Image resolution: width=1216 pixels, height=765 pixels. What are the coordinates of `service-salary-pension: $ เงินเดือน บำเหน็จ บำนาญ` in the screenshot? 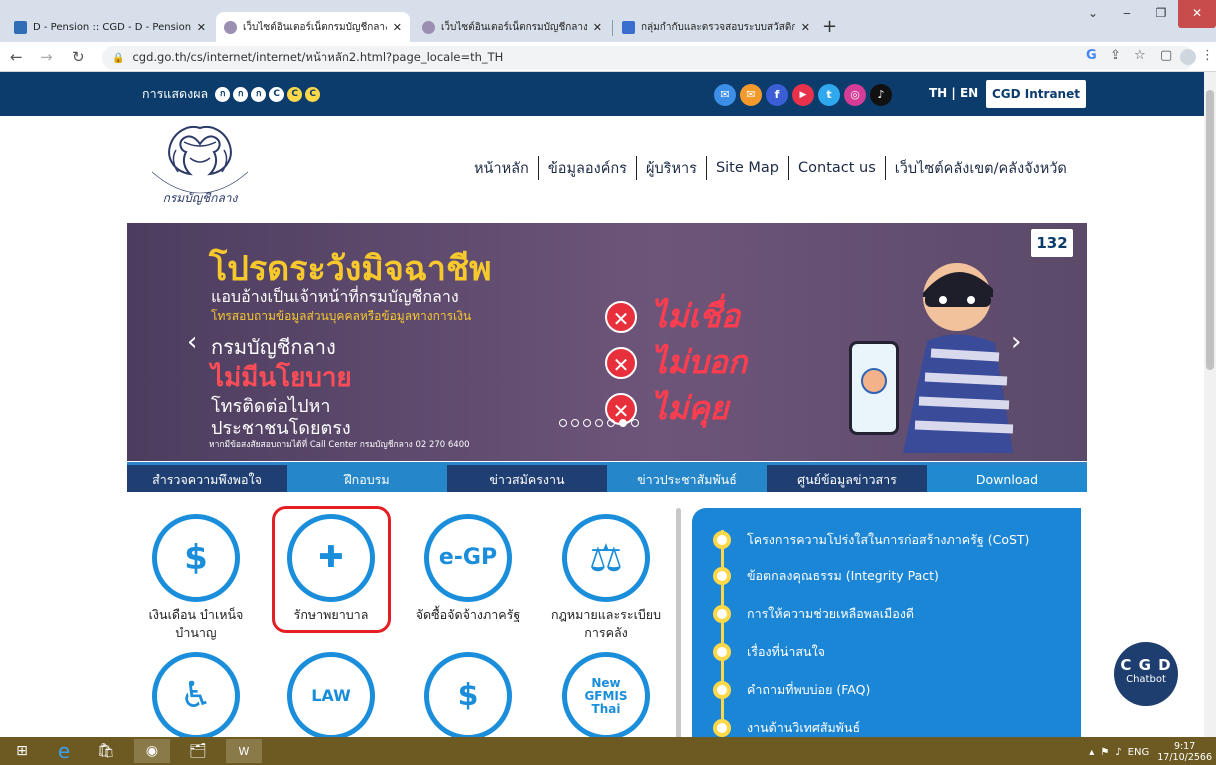 It's located at (196, 578).